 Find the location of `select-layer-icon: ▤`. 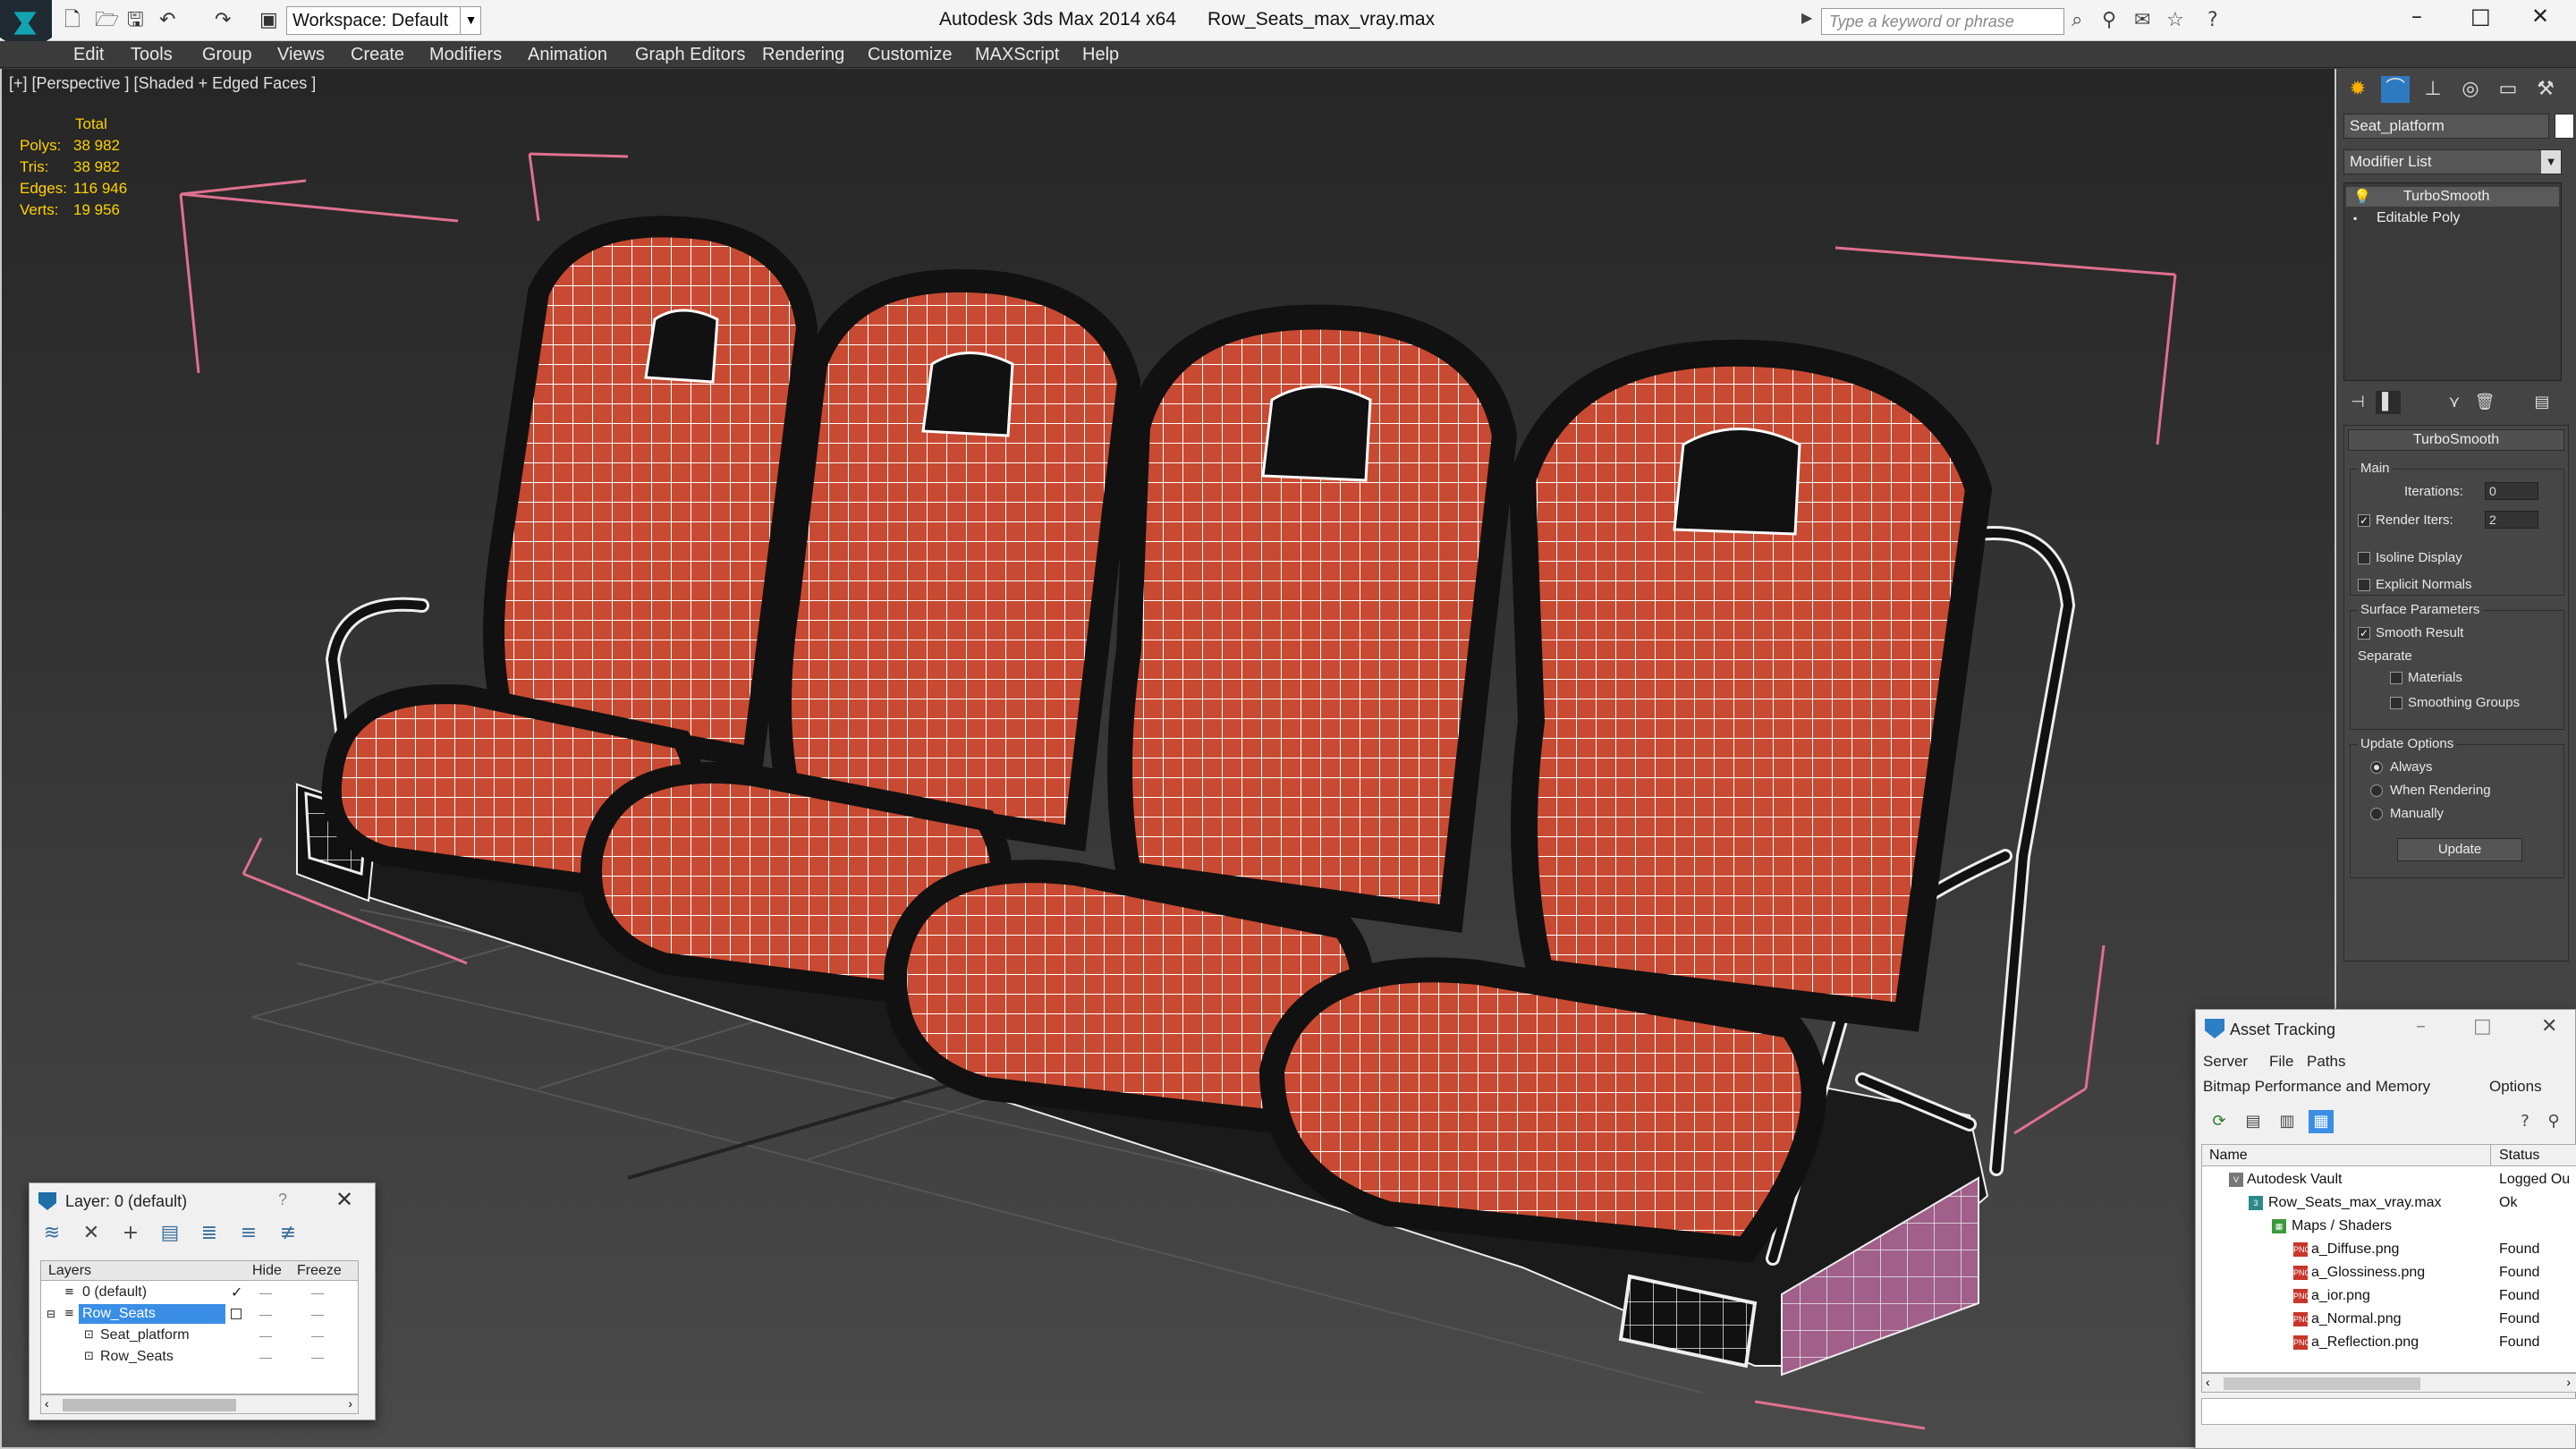

select-layer-icon: ▤ is located at coordinates (170, 1233).